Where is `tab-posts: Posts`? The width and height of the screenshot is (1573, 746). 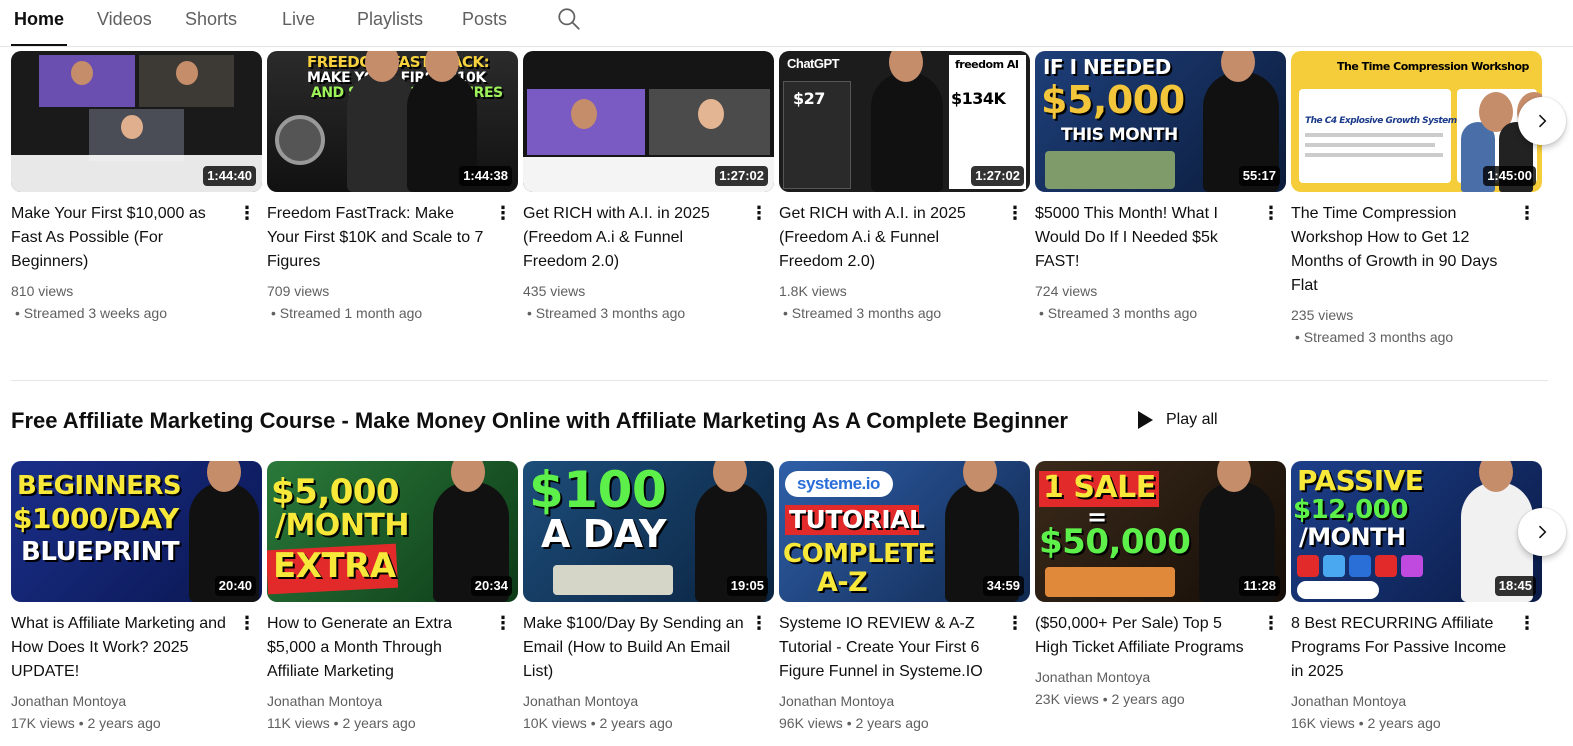 tab-posts: Posts is located at coordinates (484, 27).